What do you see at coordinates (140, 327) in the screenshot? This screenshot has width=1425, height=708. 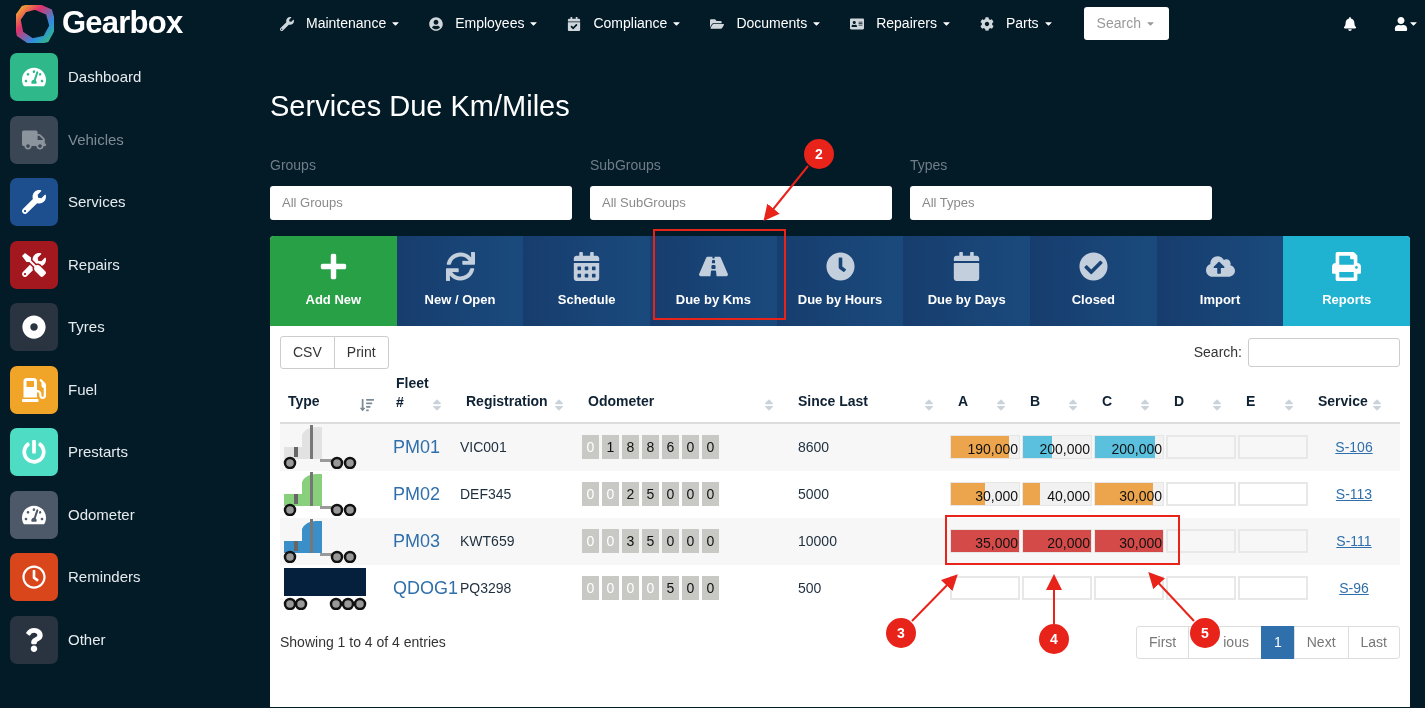 I see `sidebar-item: Tyres` at bounding box center [140, 327].